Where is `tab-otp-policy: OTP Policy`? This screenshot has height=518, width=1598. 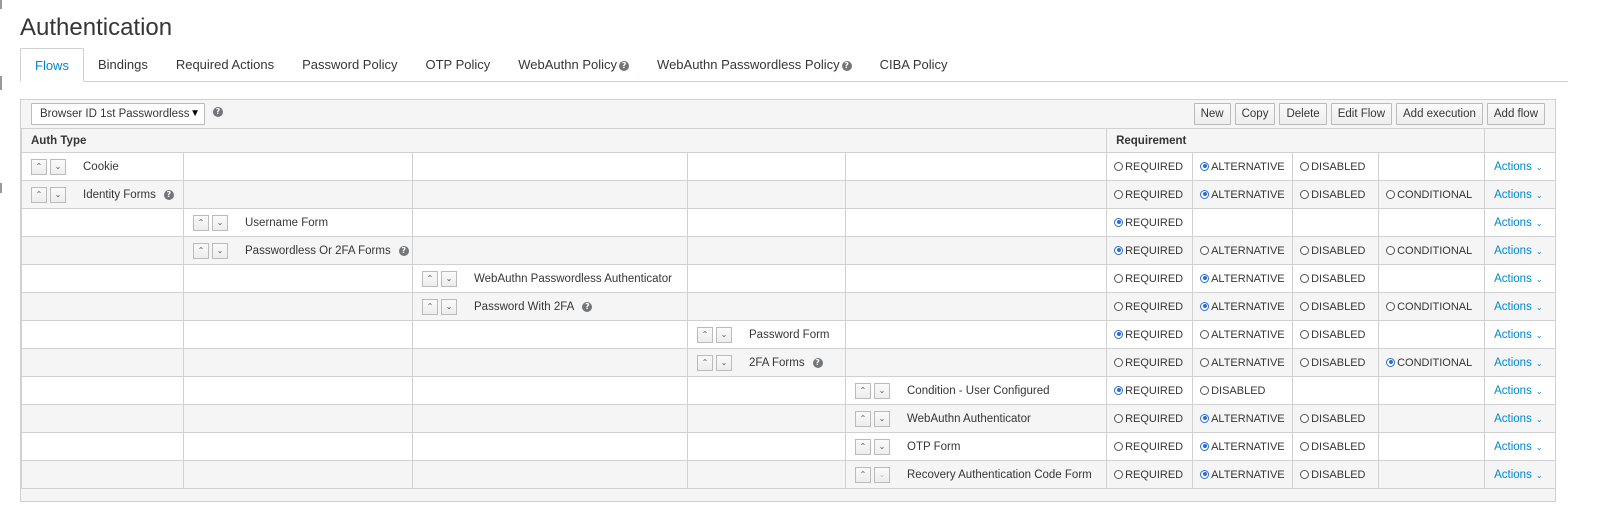
tab-otp-policy: OTP Policy is located at coordinates (457, 64).